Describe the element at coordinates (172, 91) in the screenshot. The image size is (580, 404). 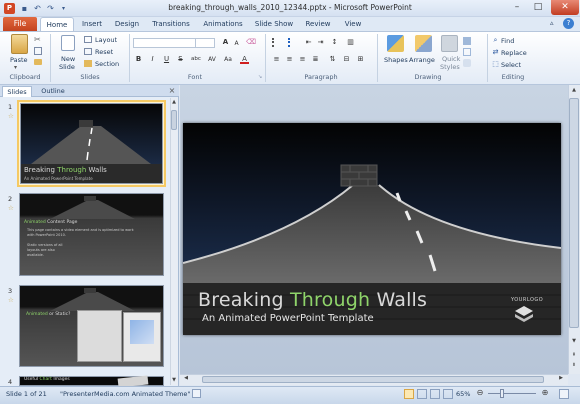
I see `pane-close-icon: ×` at that location.